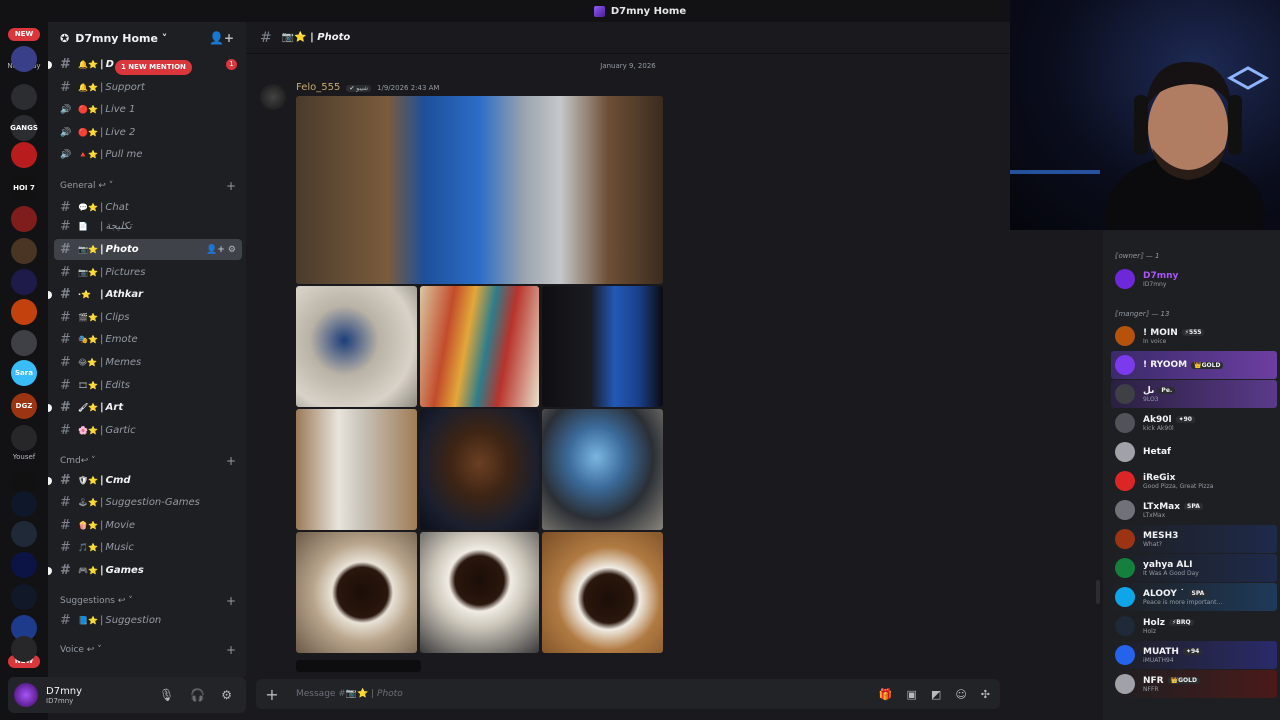 The width and height of the screenshot is (1280, 720). I want to click on settings-gear-icon: ⚙, so click(226, 695).